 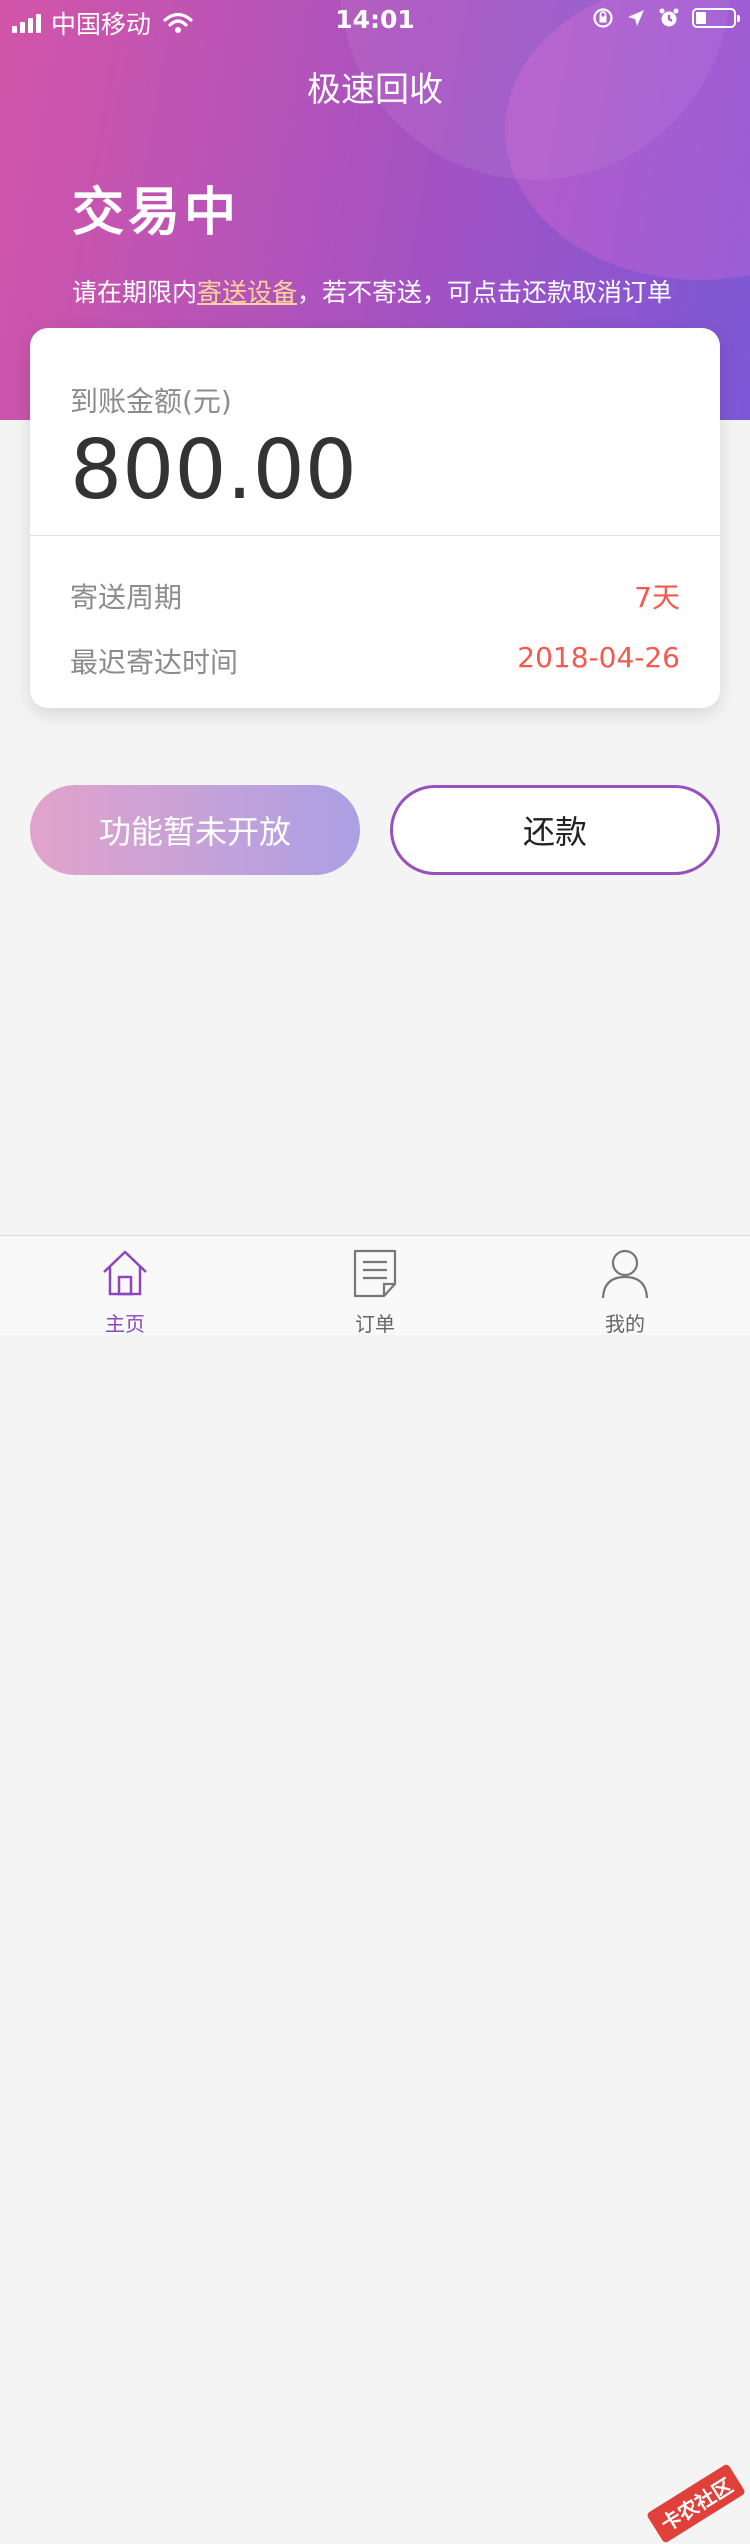 I want to click on latest-arrival-row: 最迟寄达时间 2018-04-26, so click(x=375, y=661).